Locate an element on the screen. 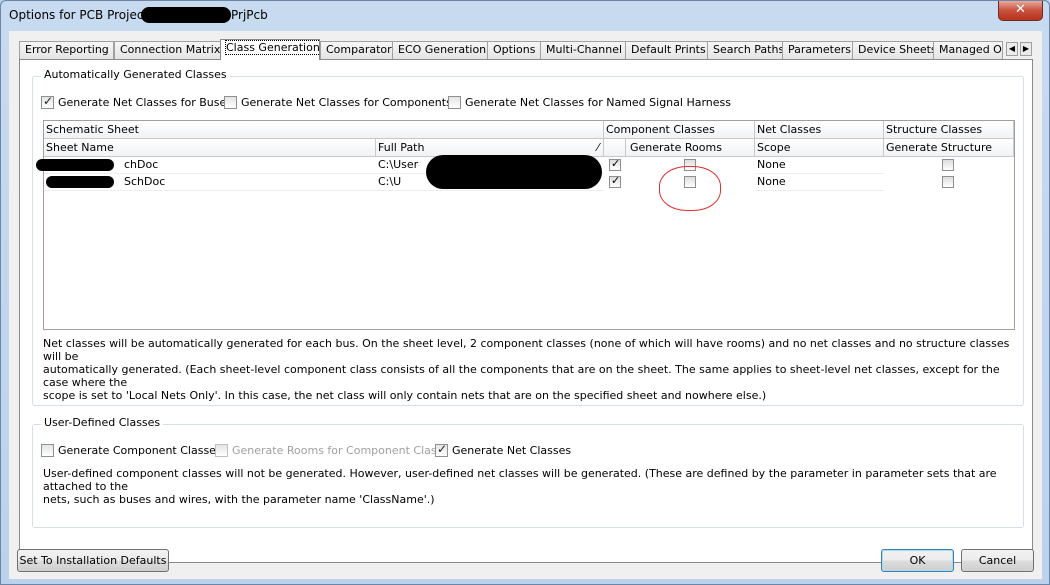 This screenshot has height=585, width=1050. tab-scroll-right-icon: ▶ is located at coordinates (1026, 49).